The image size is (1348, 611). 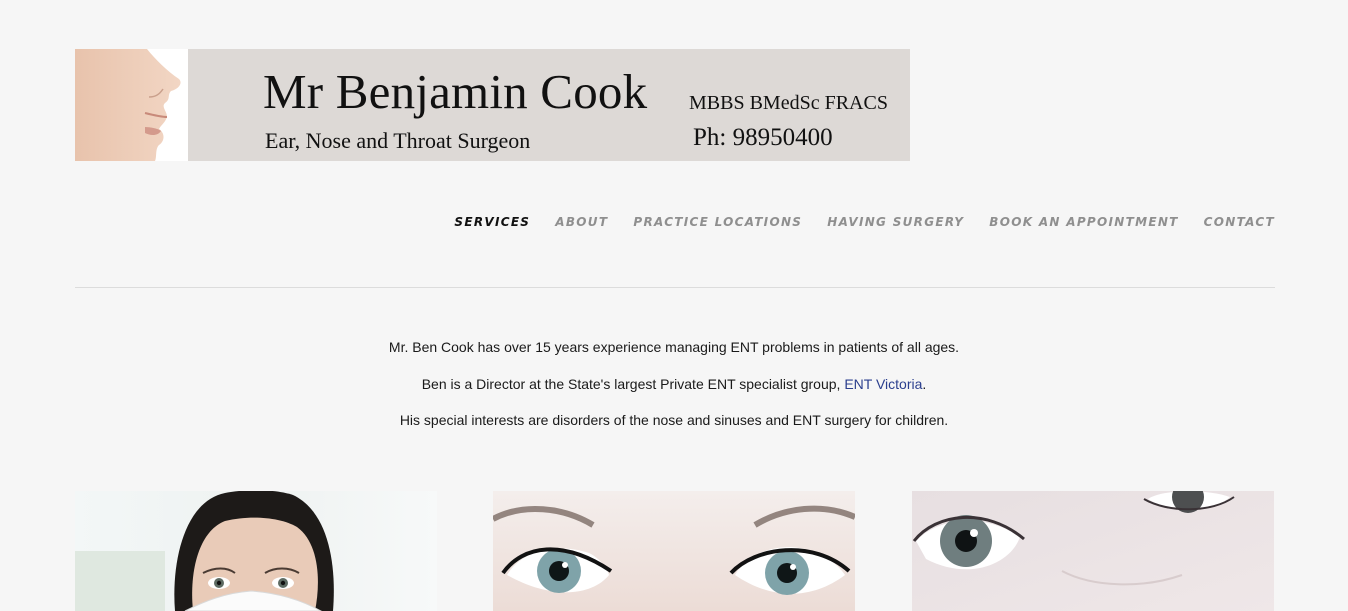 What do you see at coordinates (675, 287) in the screenshot?
I see `header-divider` at bounding box center [675, 287].